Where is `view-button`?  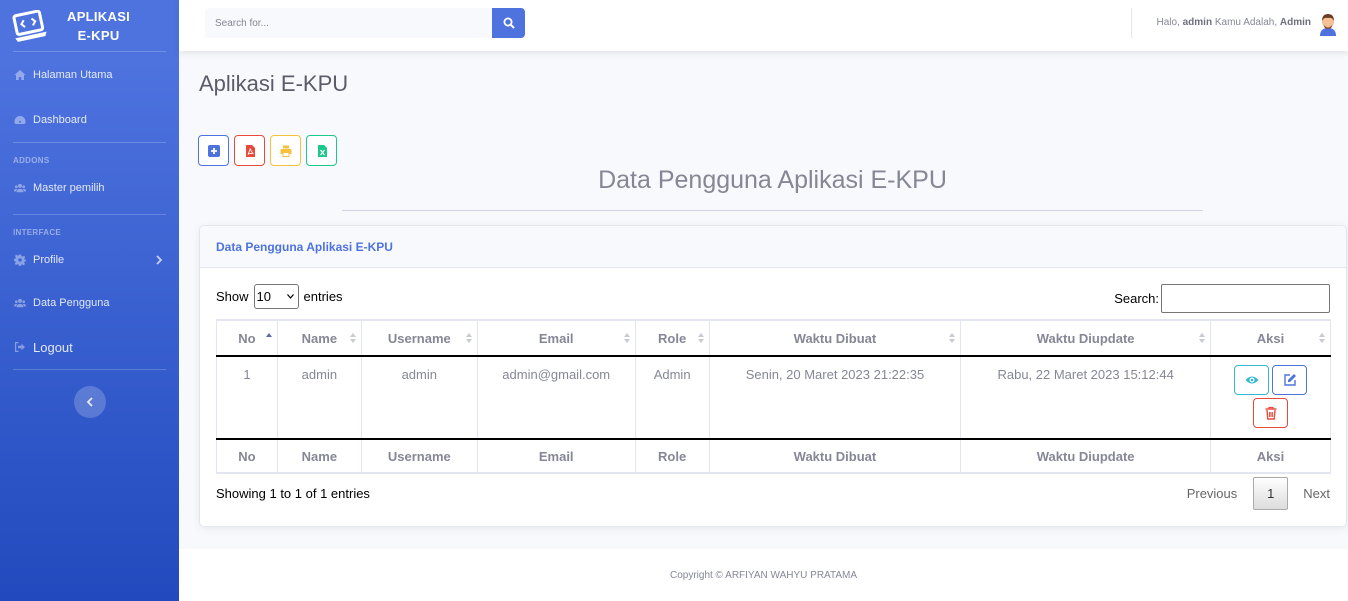
view-button is located at coordinates (1251, 380).